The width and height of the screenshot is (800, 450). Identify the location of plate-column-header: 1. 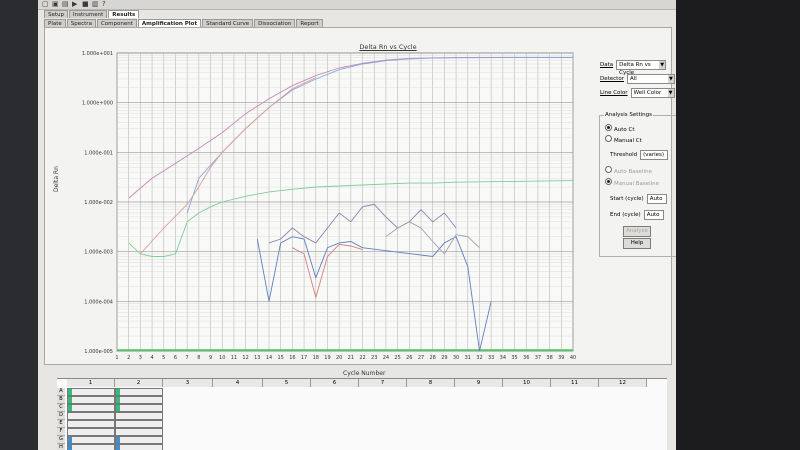
(91, 383).